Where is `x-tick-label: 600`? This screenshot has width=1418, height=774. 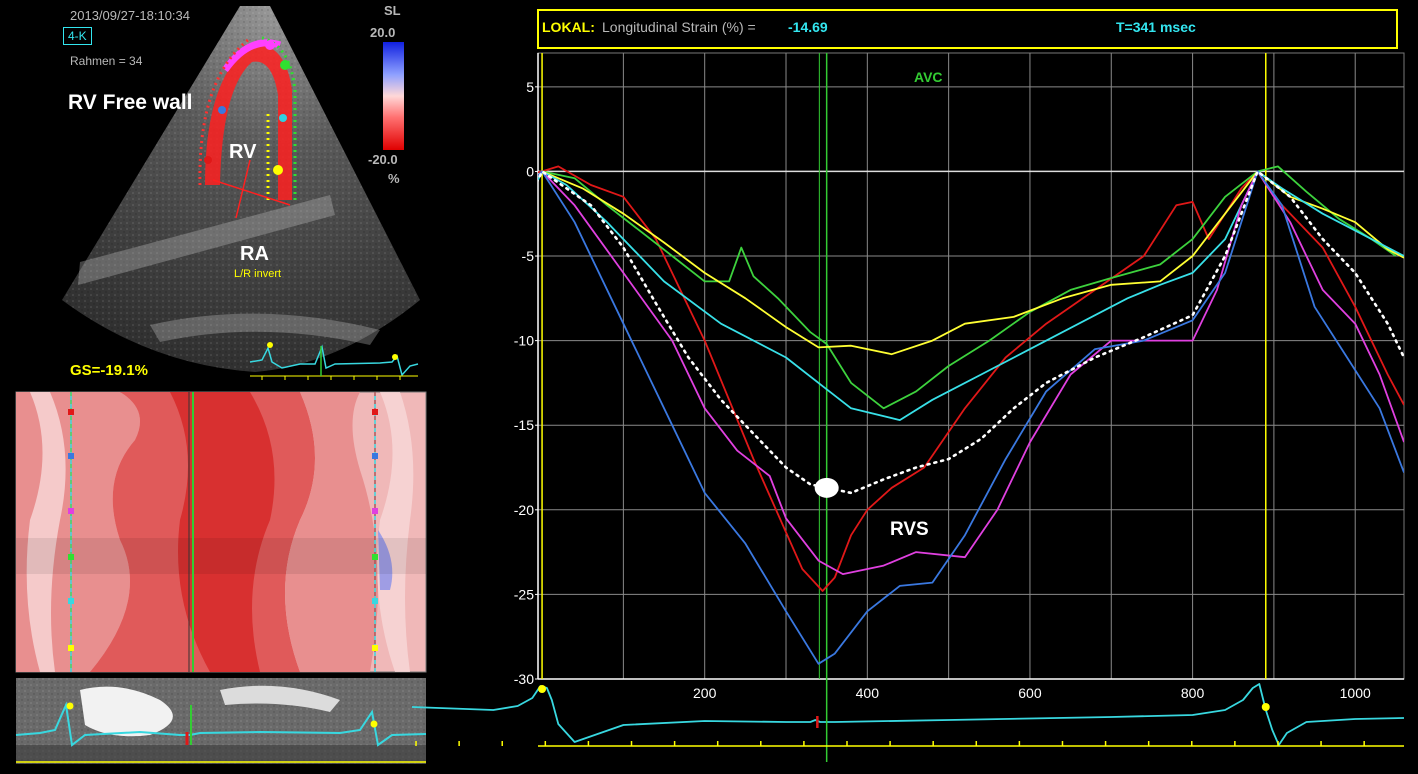 x-tick-label: 600 is located at coordinates (1030, 693).